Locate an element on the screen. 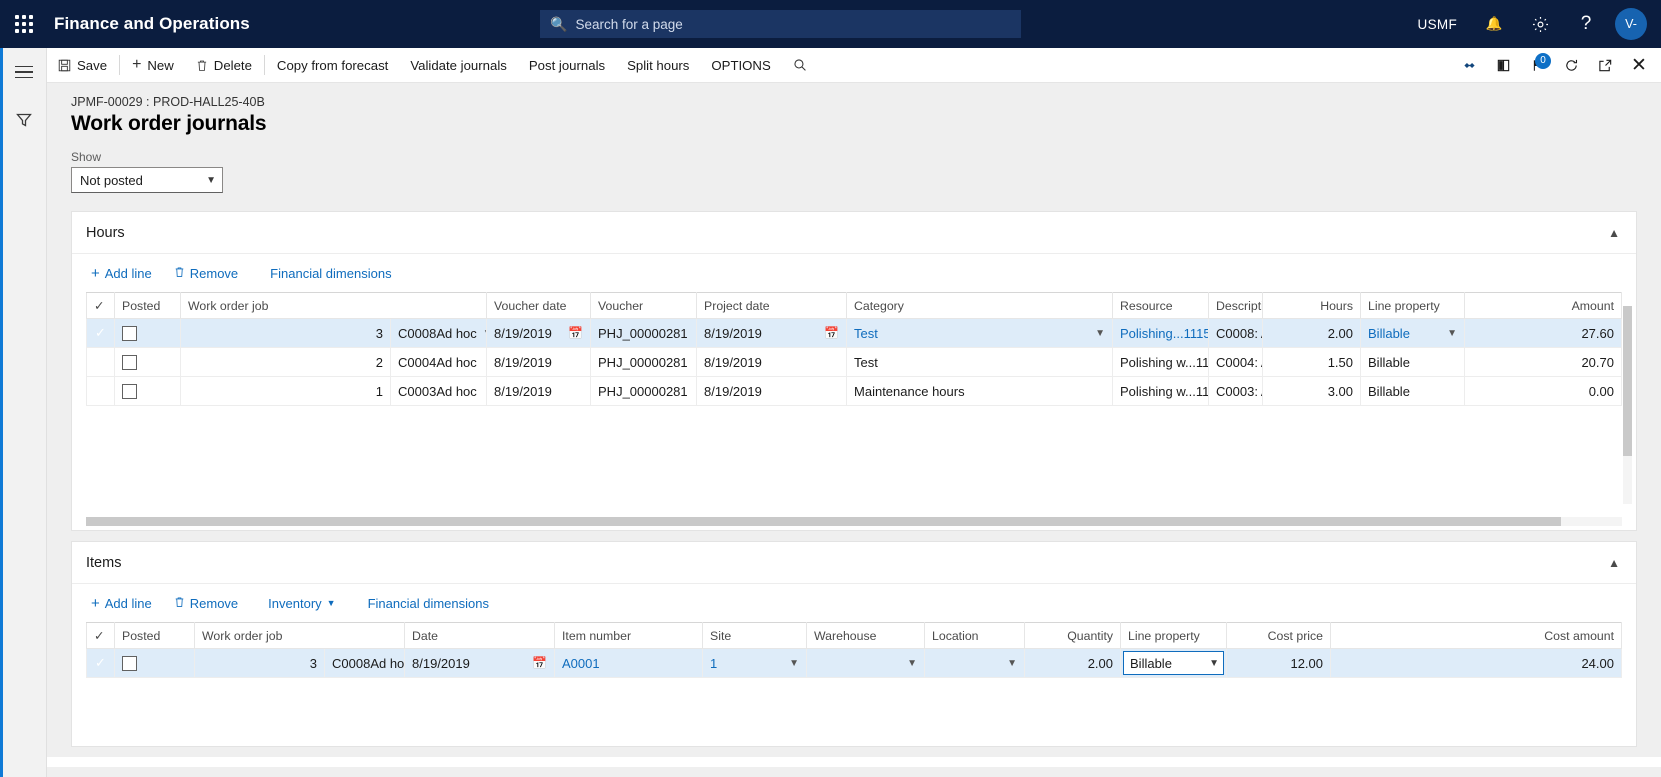 The image size is (1661, 777). hours-col-voucher: Voucher is located at coordinates (644, 305).